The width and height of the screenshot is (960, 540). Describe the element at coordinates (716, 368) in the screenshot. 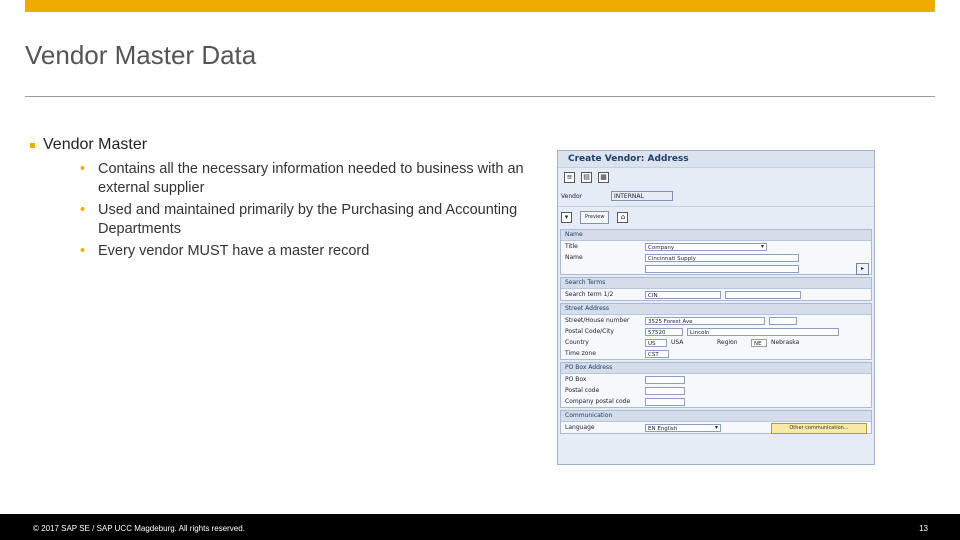

I see `po-box-header: PO Box Address` at that location.